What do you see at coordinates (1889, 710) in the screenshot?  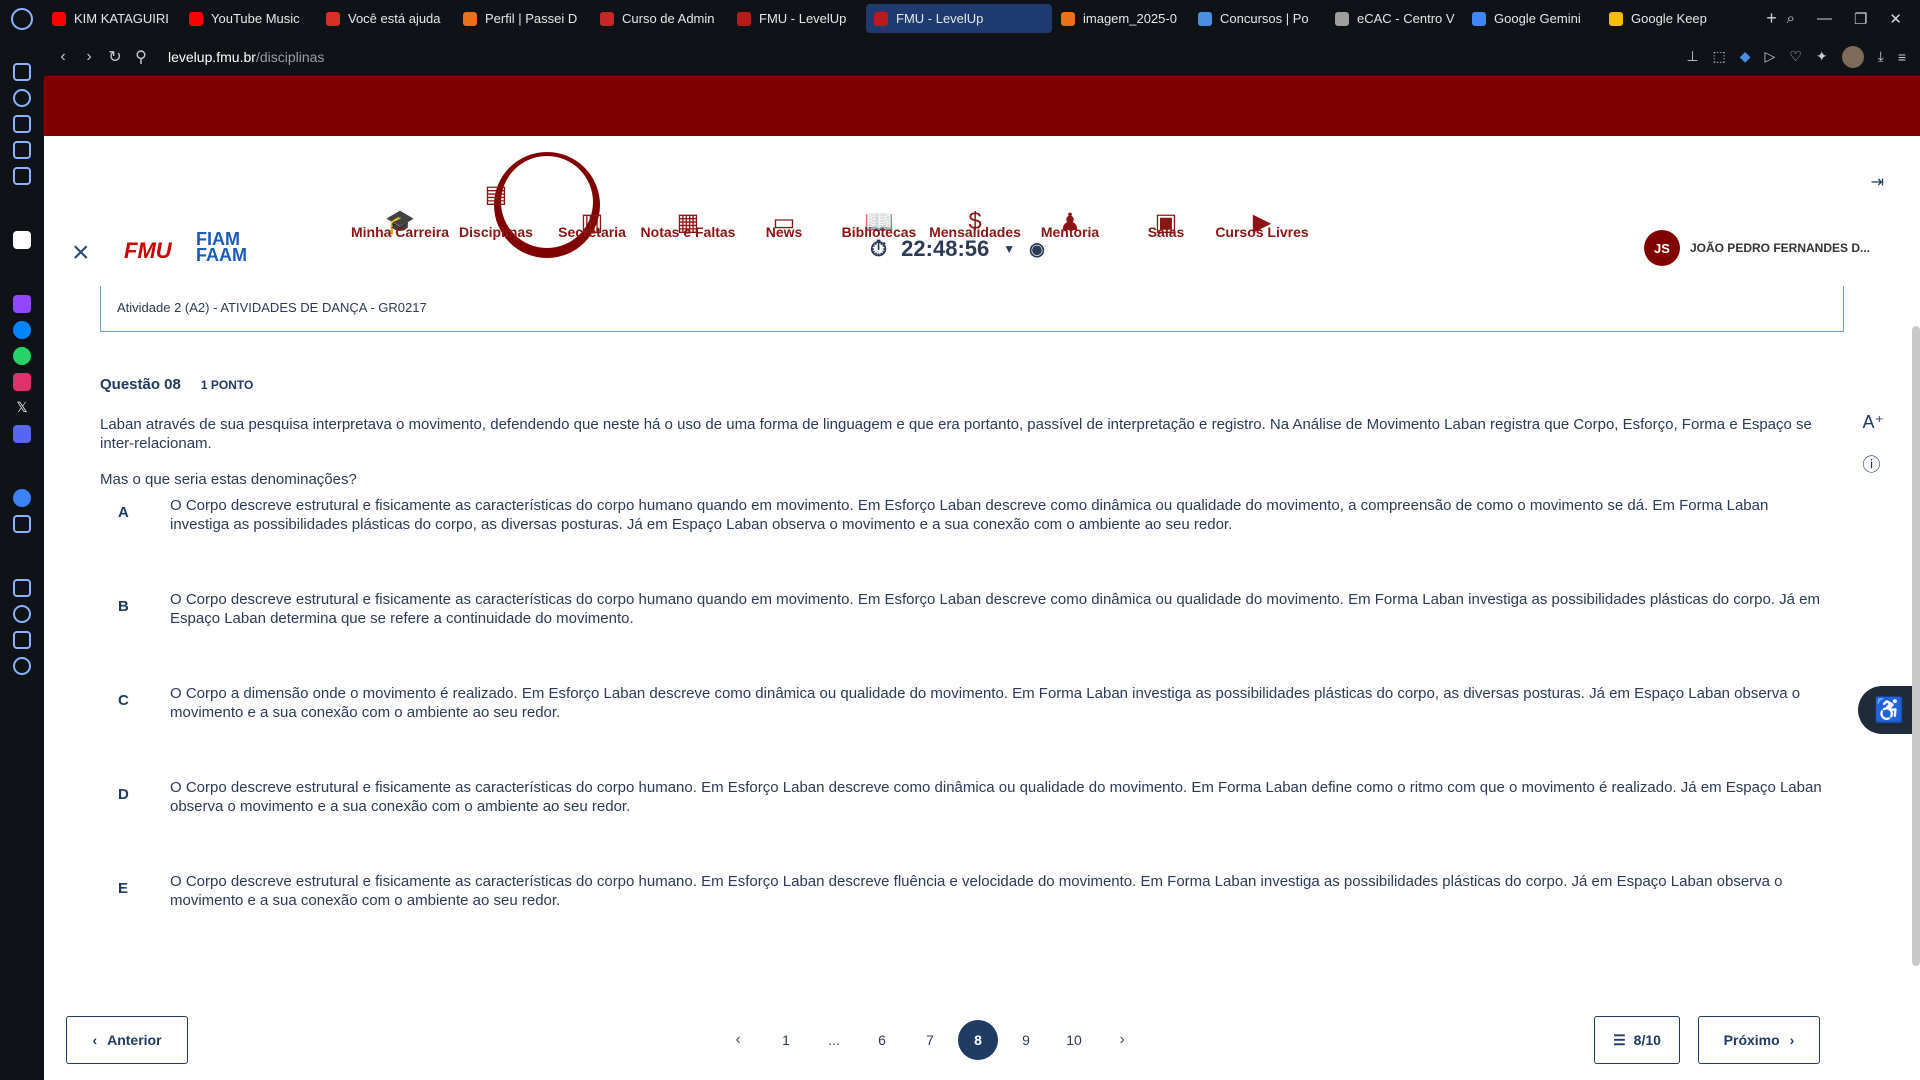 I see `accessibility-icon: ♿` at bounding box center [1889, 710].